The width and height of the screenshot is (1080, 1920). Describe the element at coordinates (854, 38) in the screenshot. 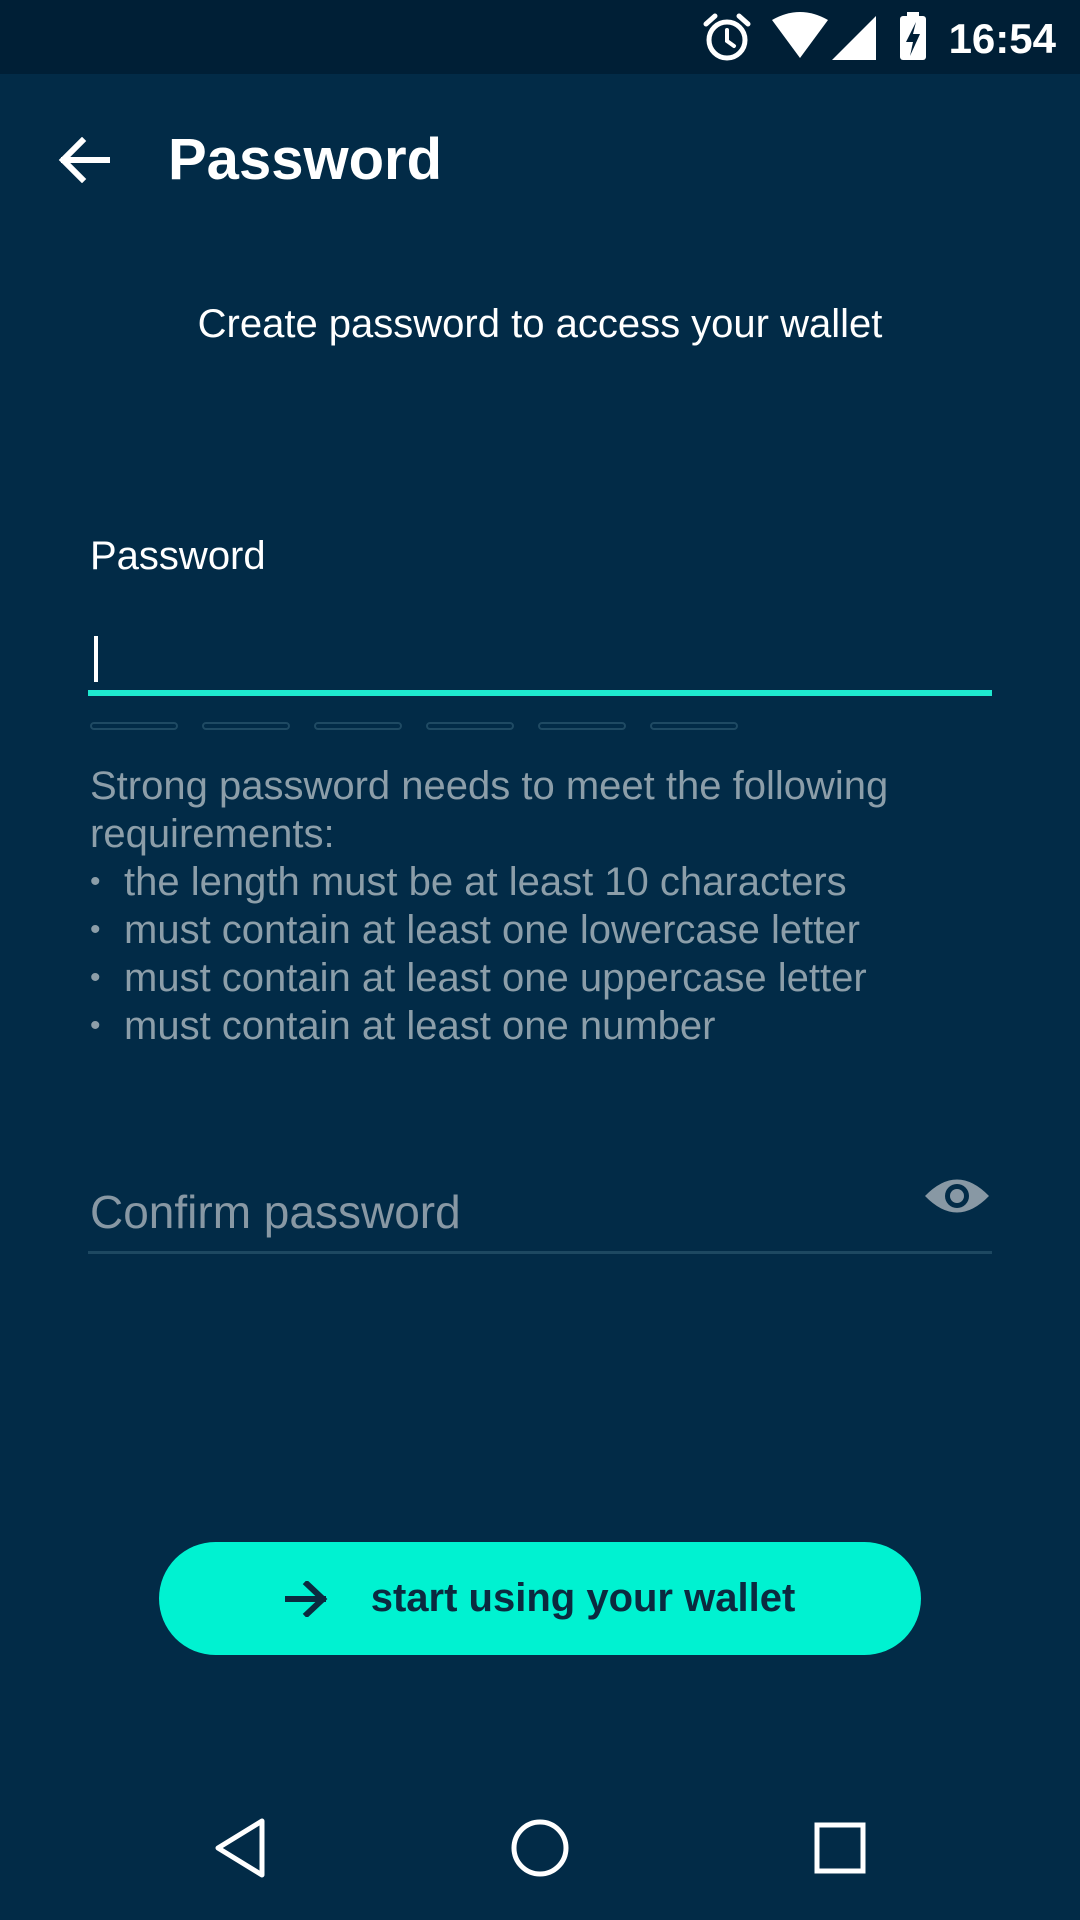

I see `signal-icon` at that location.